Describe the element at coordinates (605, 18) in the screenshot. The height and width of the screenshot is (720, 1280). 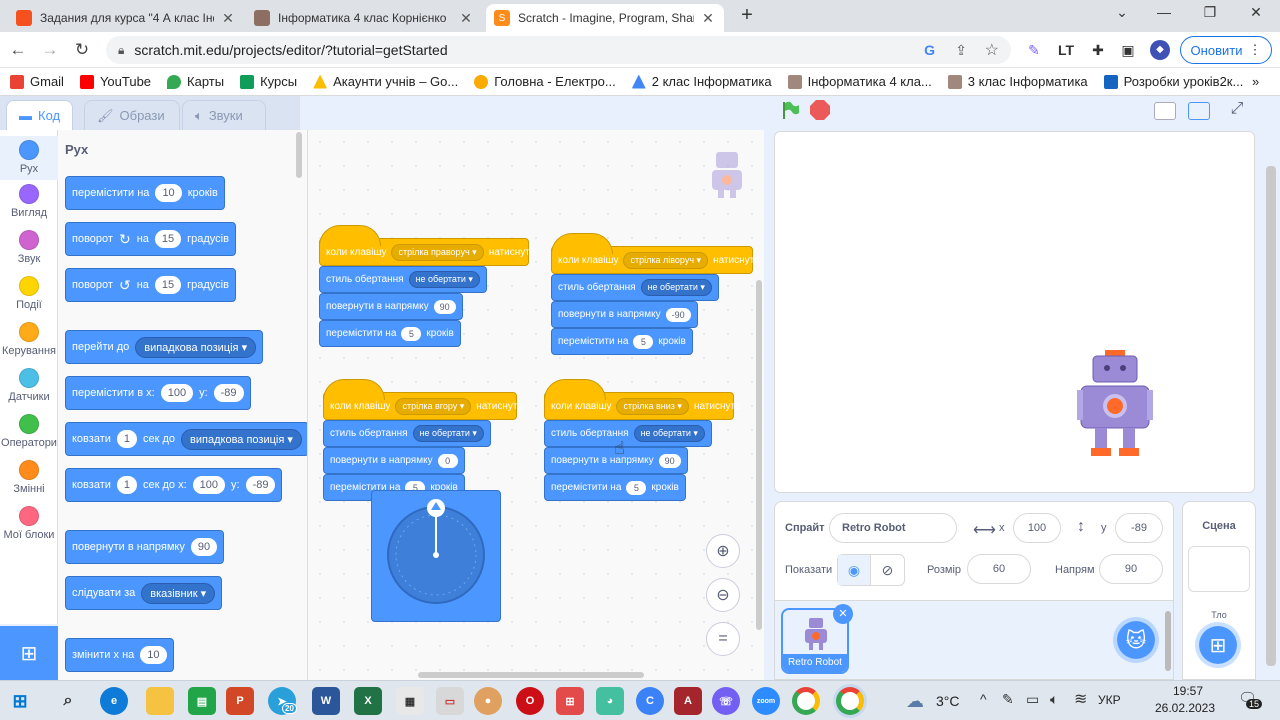
I see `browser-tab-3: S Scratch - Imagine, Program, Shar ✕` at that location.